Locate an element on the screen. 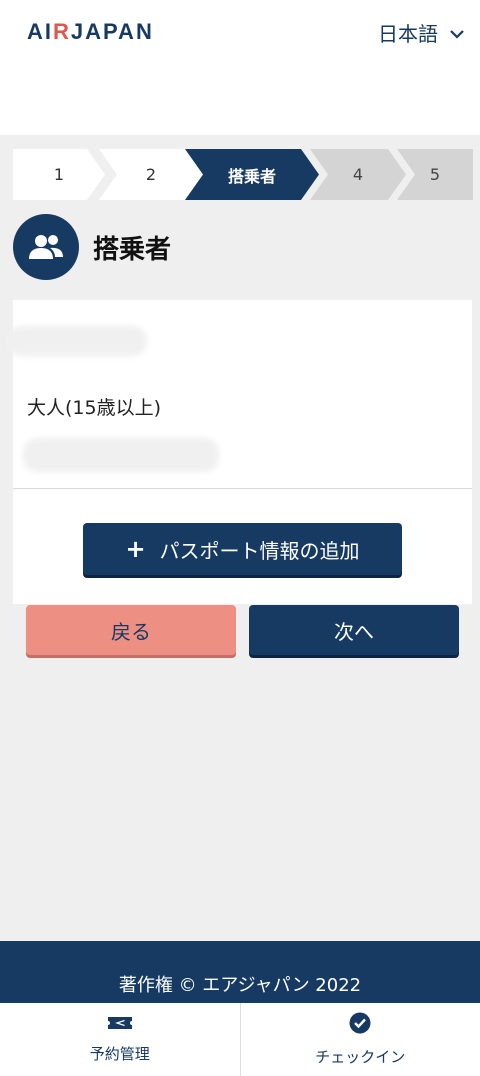 The image size is (480, 1076). step-5: 5 is located at coordinates (435, 174).